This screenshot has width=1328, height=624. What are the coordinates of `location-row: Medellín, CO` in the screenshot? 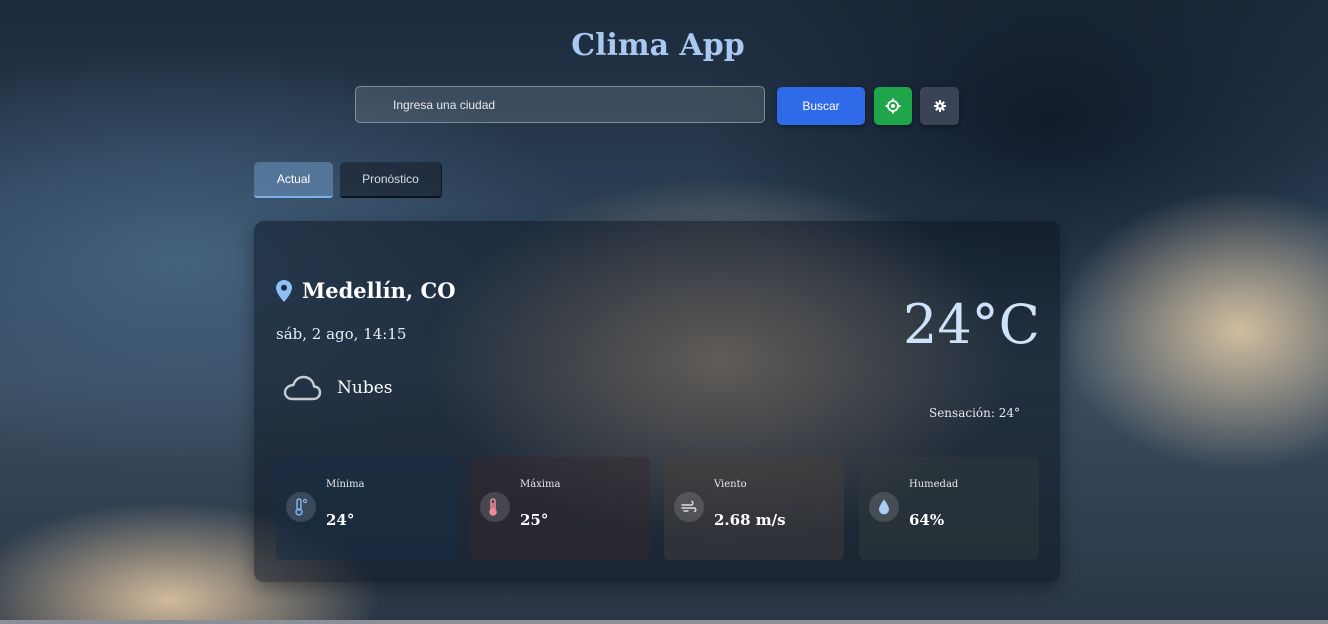 It's located at (365, 290).